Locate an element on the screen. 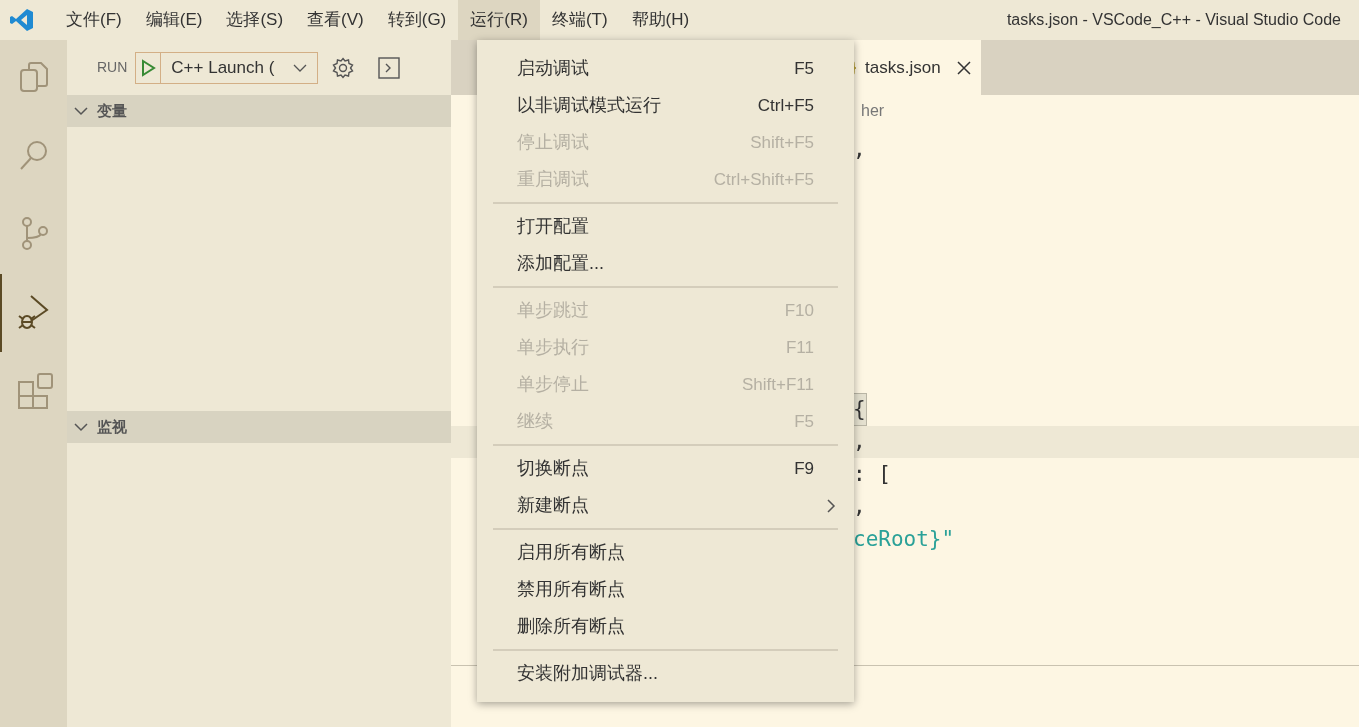 The height and width of the screenshot is (727, 1359). menu-item: 打开配置 is located at coordinates (665, 226).